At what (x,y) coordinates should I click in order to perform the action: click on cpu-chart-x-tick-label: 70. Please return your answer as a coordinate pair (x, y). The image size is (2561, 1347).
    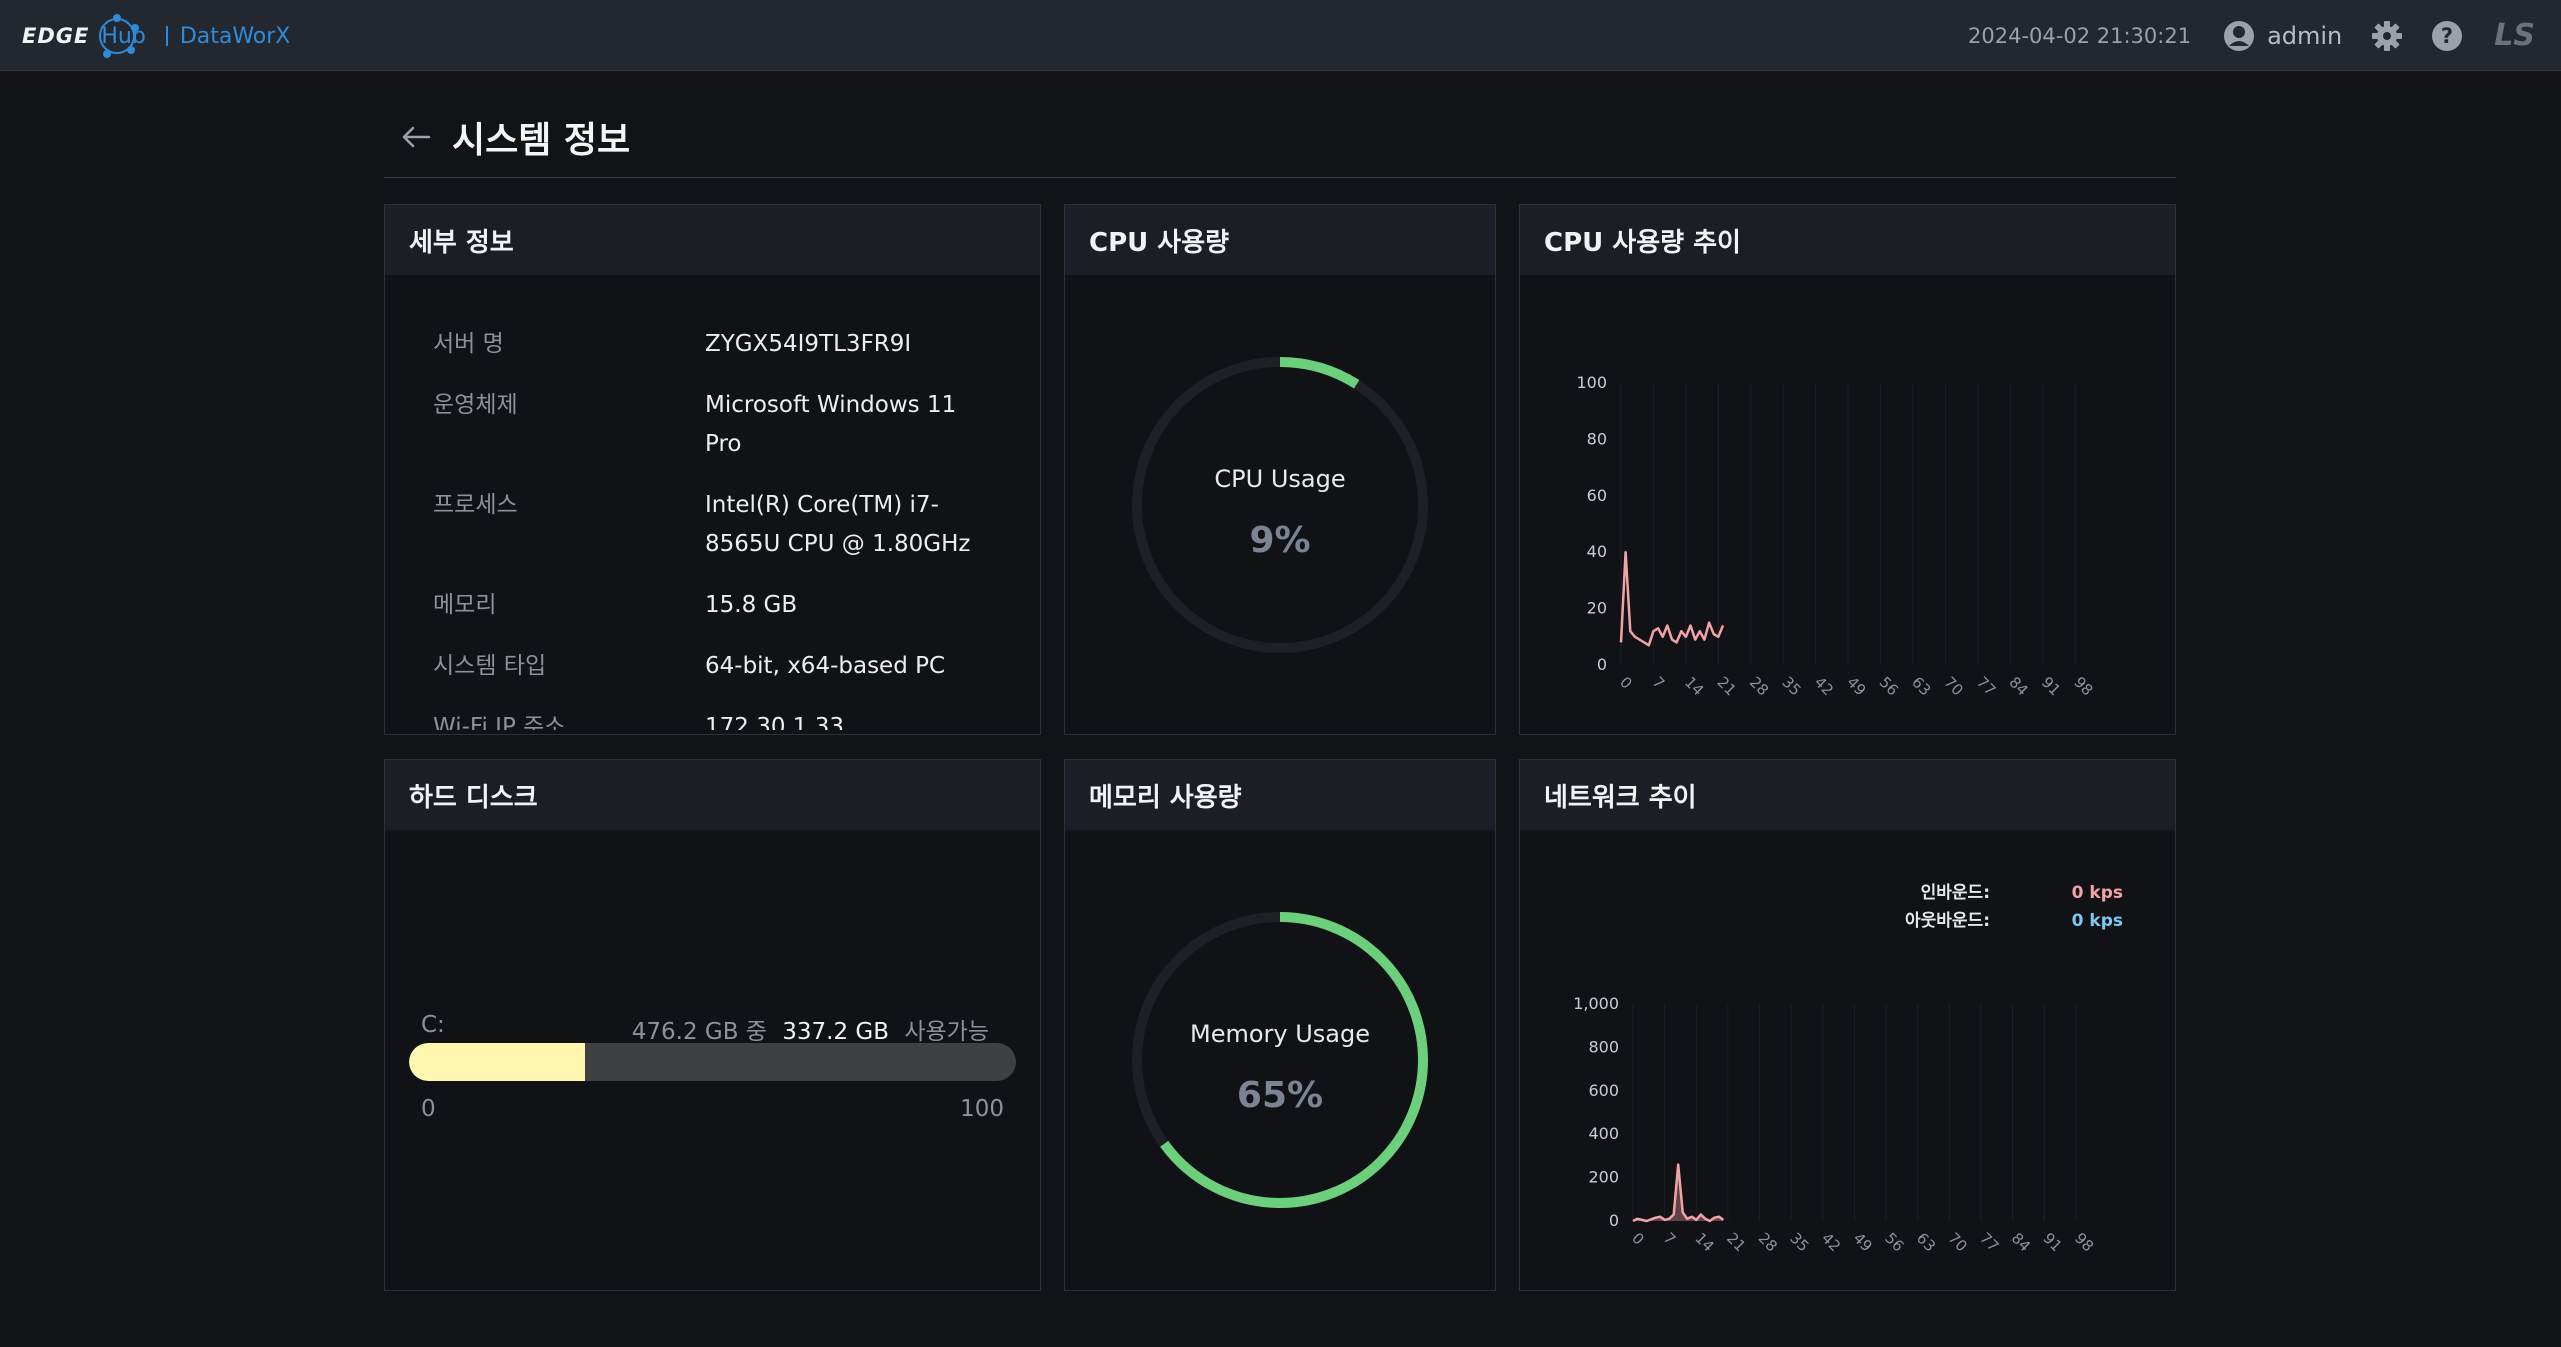
    Looking at the image, I should click on (1954, 686).